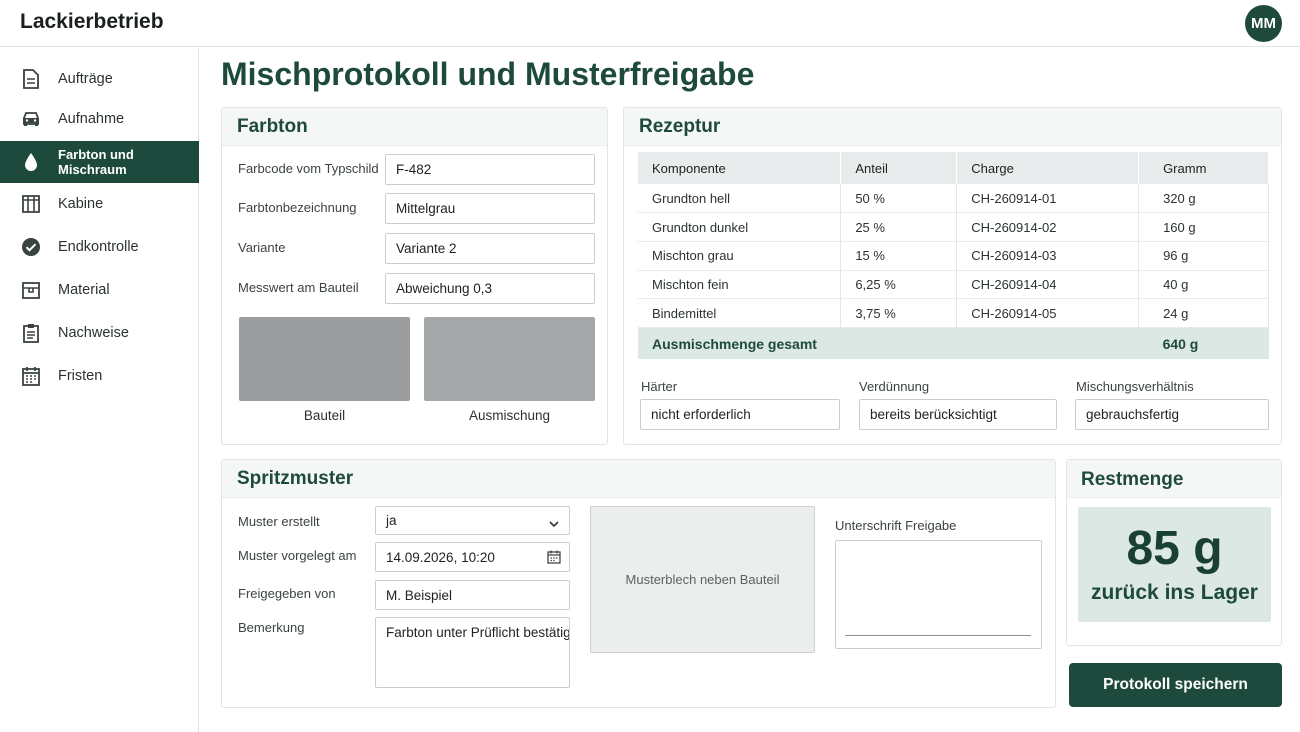 This screenshot has width=1300, height=732. I want to click on table-row: Bindemittel 3,75 % CH-260914-05 24 g, so click(953, 313).